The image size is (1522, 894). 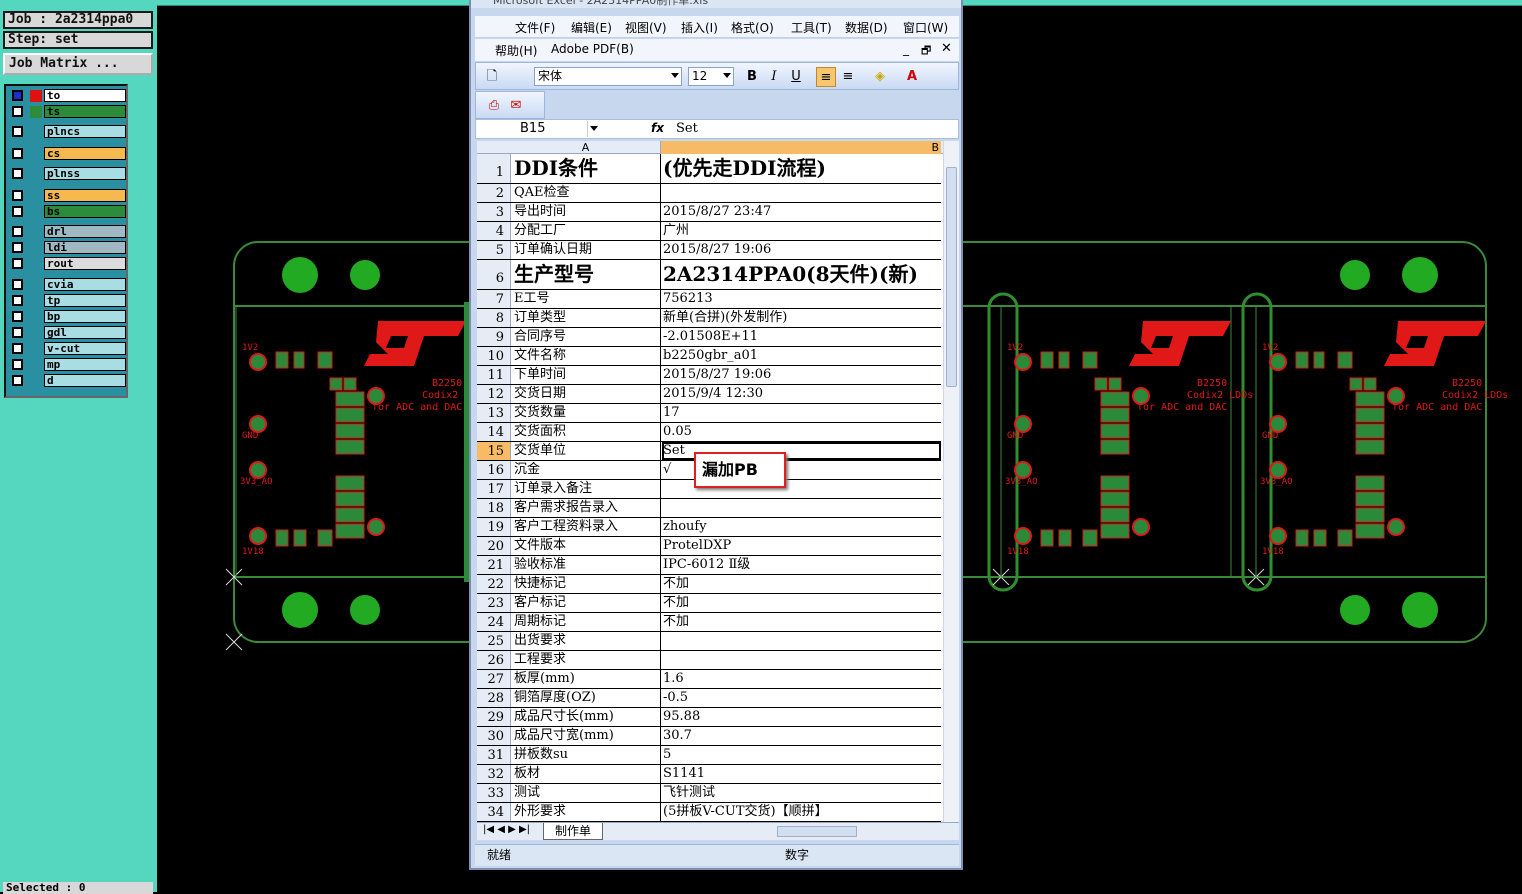 What do you see at coordinates (67, 364) in the screenshot?
I see `layer-row-mp: mp` at bounding box center [67, 364].